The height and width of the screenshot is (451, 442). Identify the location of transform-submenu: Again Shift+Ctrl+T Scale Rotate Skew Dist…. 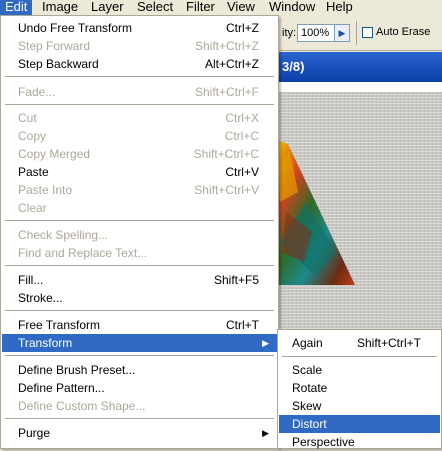
(359, 389).